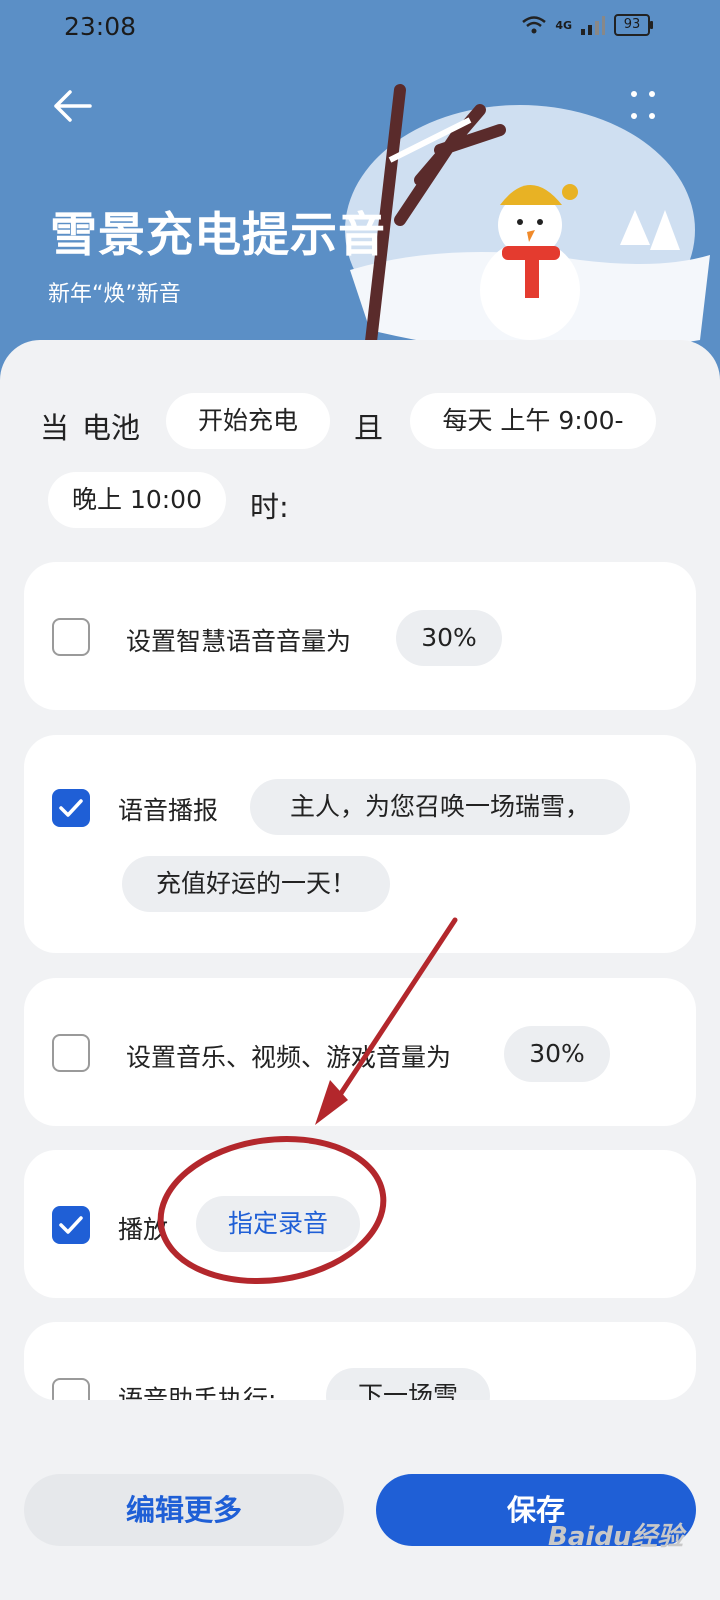 The width and height of the screenshot is (720, 1600). I want to click on baidu-watermark: Baidu经验, so click(615, 1534).